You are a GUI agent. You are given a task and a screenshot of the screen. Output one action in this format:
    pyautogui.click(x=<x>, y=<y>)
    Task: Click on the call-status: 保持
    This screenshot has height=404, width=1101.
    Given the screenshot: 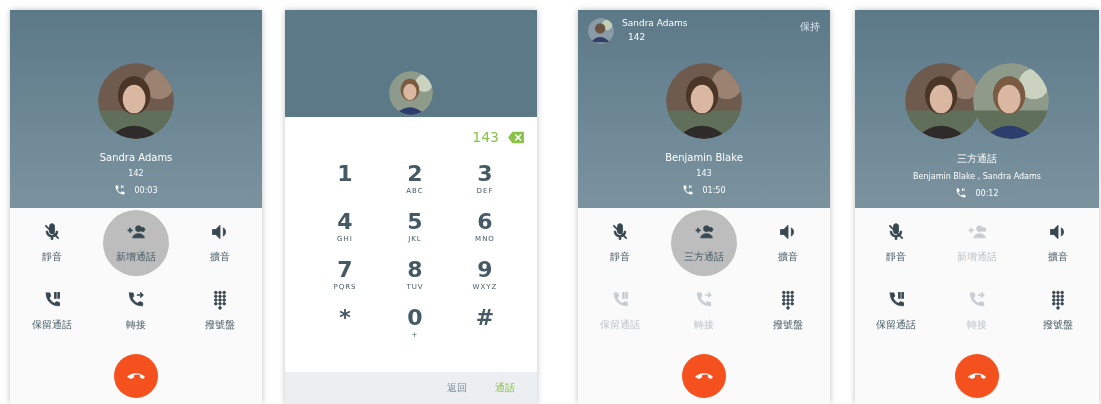 What is the action you would take?
    pyautogui.click(x=810, y=27)
    